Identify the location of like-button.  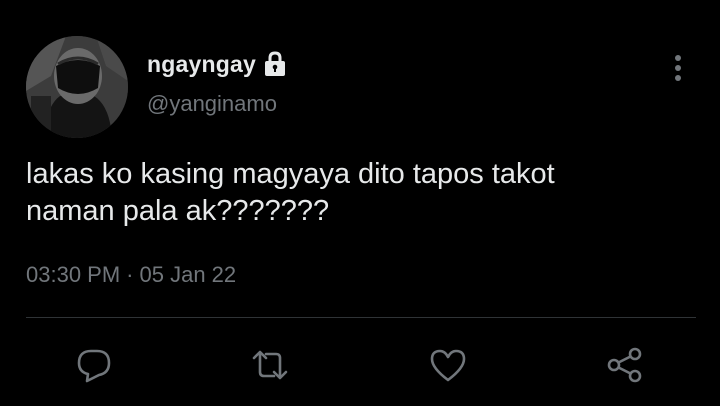
(448, 365).